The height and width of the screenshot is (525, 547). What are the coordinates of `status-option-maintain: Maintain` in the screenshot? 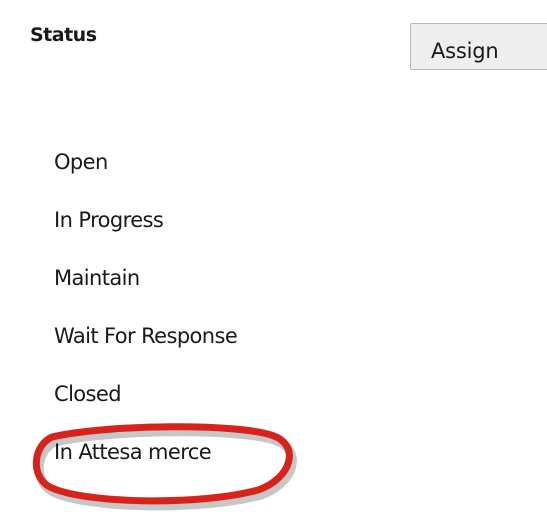 It's located at (145, 295).